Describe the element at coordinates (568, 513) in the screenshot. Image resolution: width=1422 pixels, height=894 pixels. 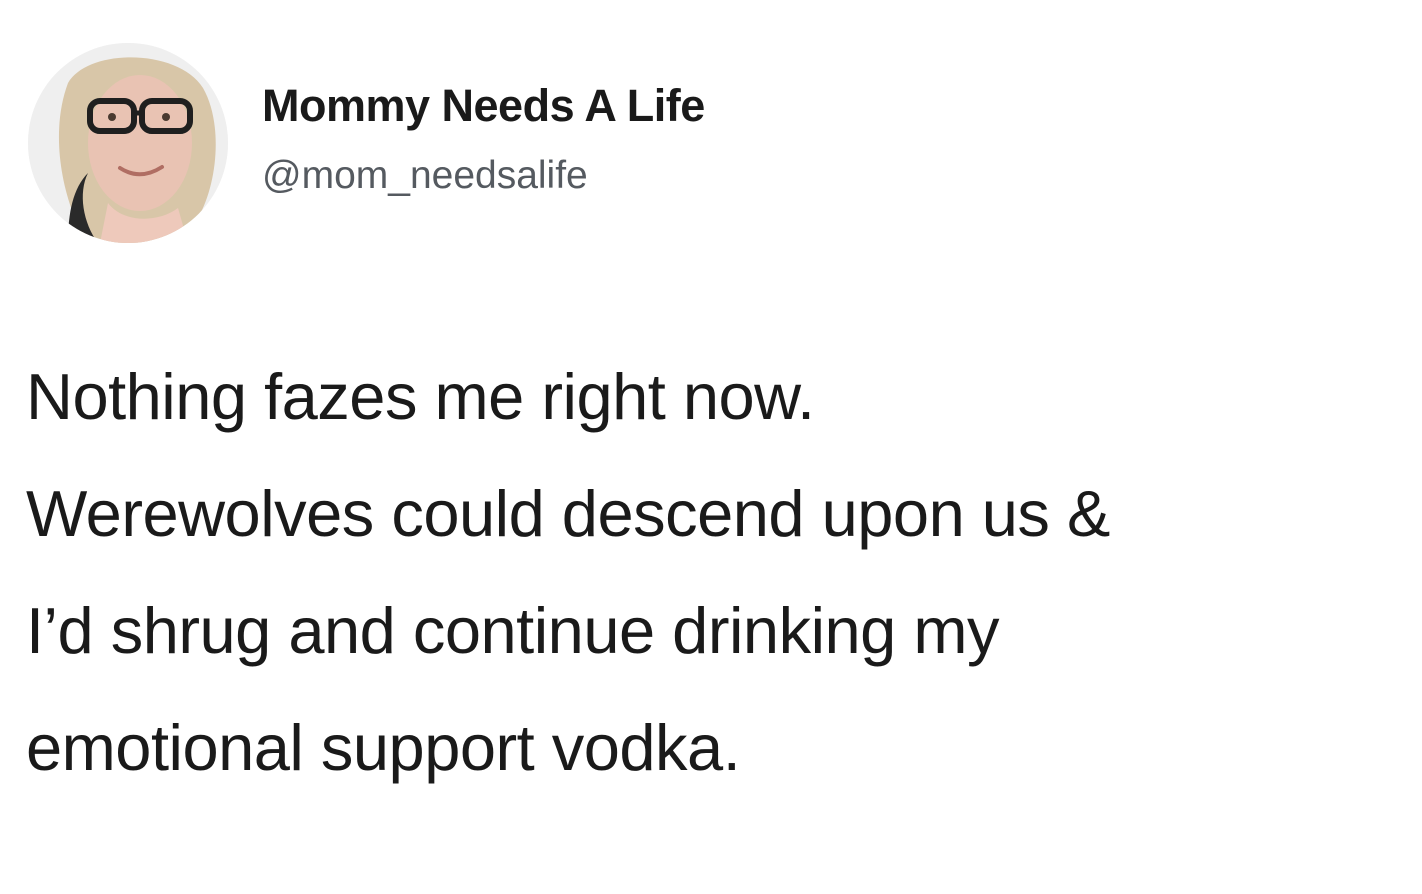
I see `tweet-text-line: Werewolves could descend upon us &` at that location.